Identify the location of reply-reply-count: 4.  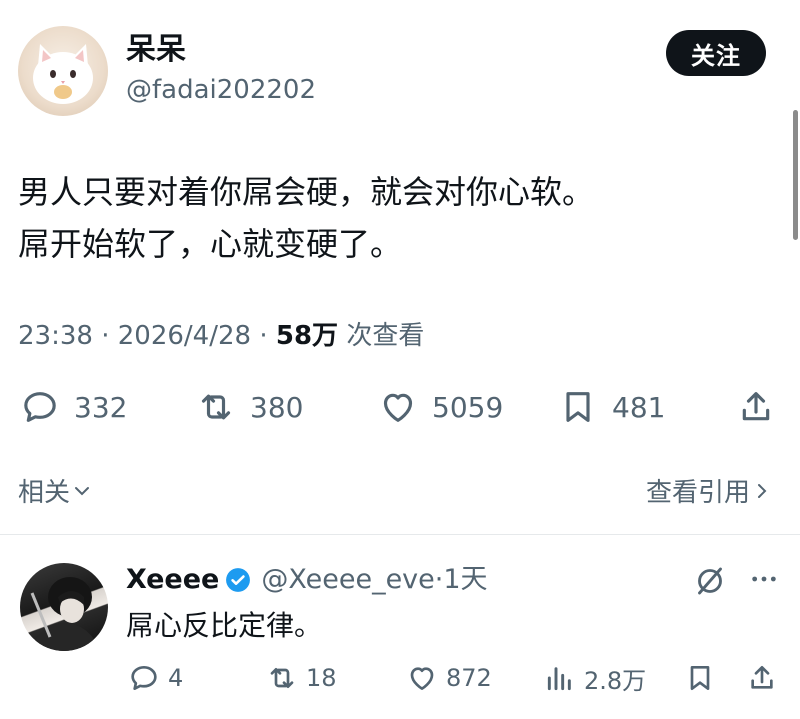
(176, 678).